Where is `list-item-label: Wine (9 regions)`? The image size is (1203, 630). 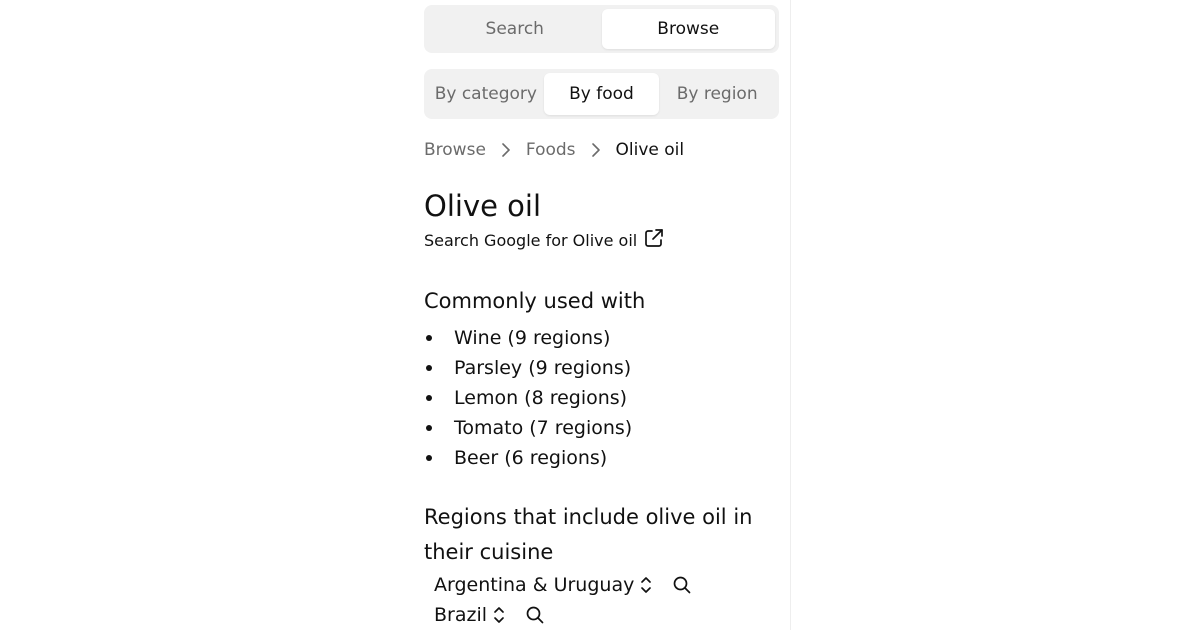
list-item-label: Wine (9 regions) is located at coordinates (532, 338).